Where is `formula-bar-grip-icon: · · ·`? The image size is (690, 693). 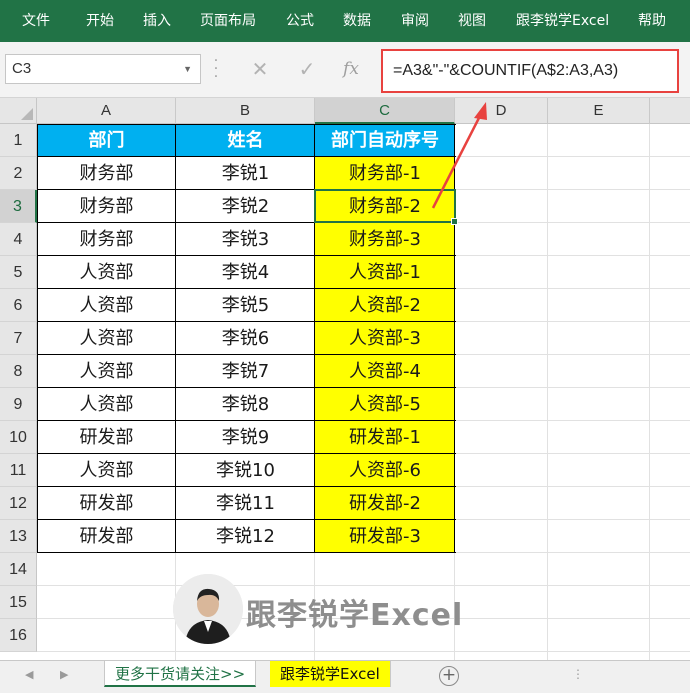
formula-bar-grip-icon: · · · is located at coordinates (216, 69).